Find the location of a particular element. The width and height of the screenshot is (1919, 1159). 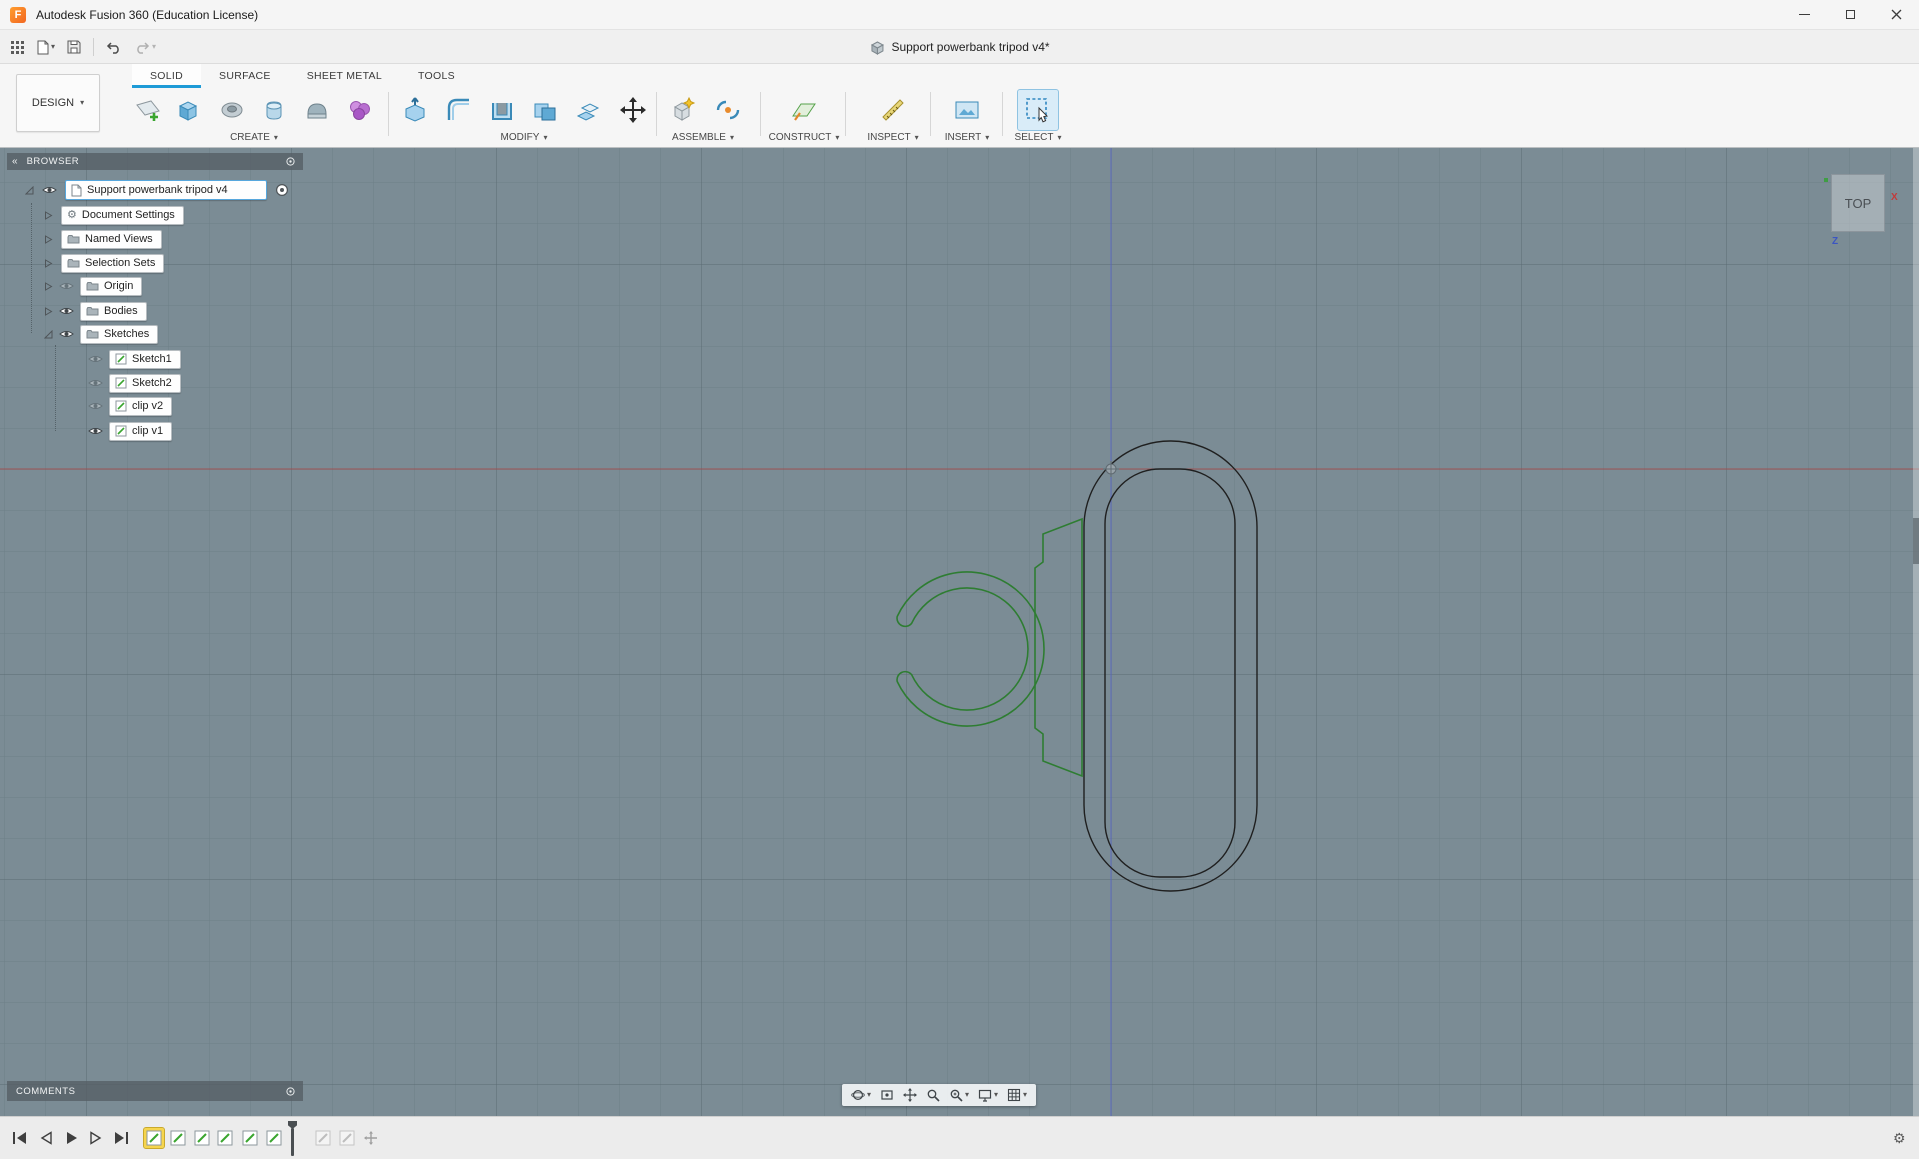

display-settings-button: ▾ is located at coordinates (988, 1095).